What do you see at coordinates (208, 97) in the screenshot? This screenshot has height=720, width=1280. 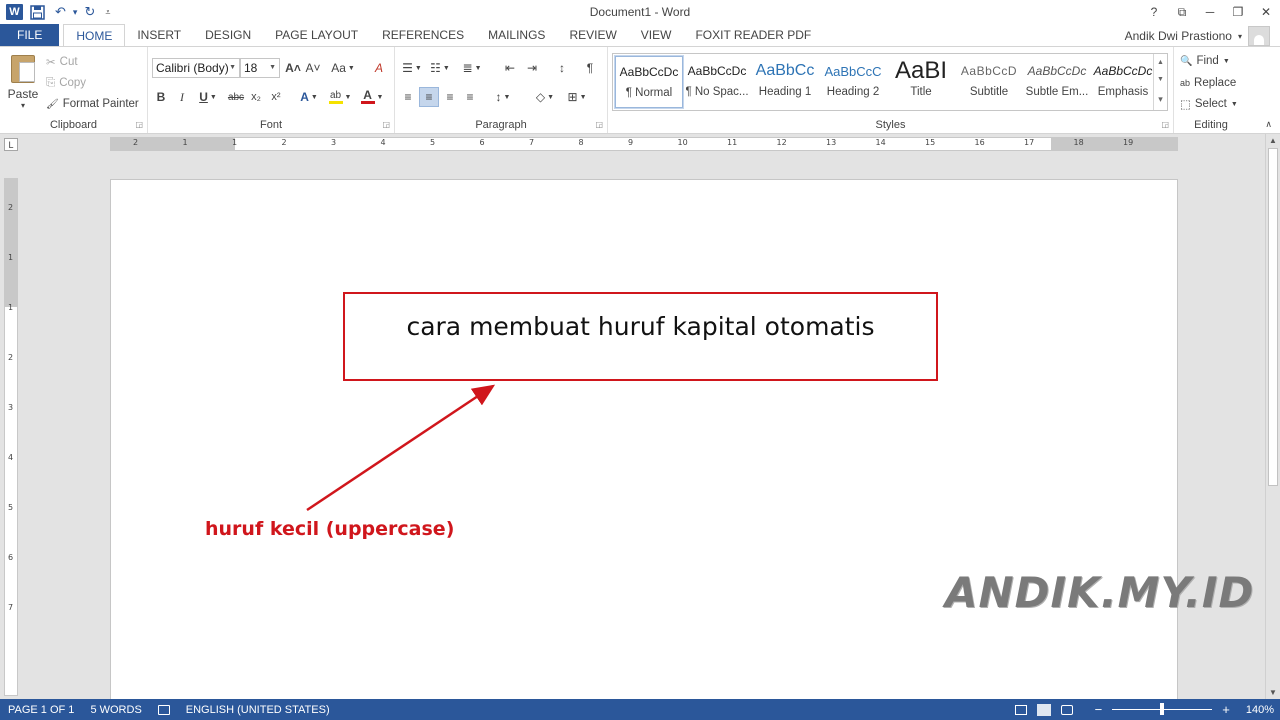 I see `underline-icon: U ▼` at bounding box center [208, 97].